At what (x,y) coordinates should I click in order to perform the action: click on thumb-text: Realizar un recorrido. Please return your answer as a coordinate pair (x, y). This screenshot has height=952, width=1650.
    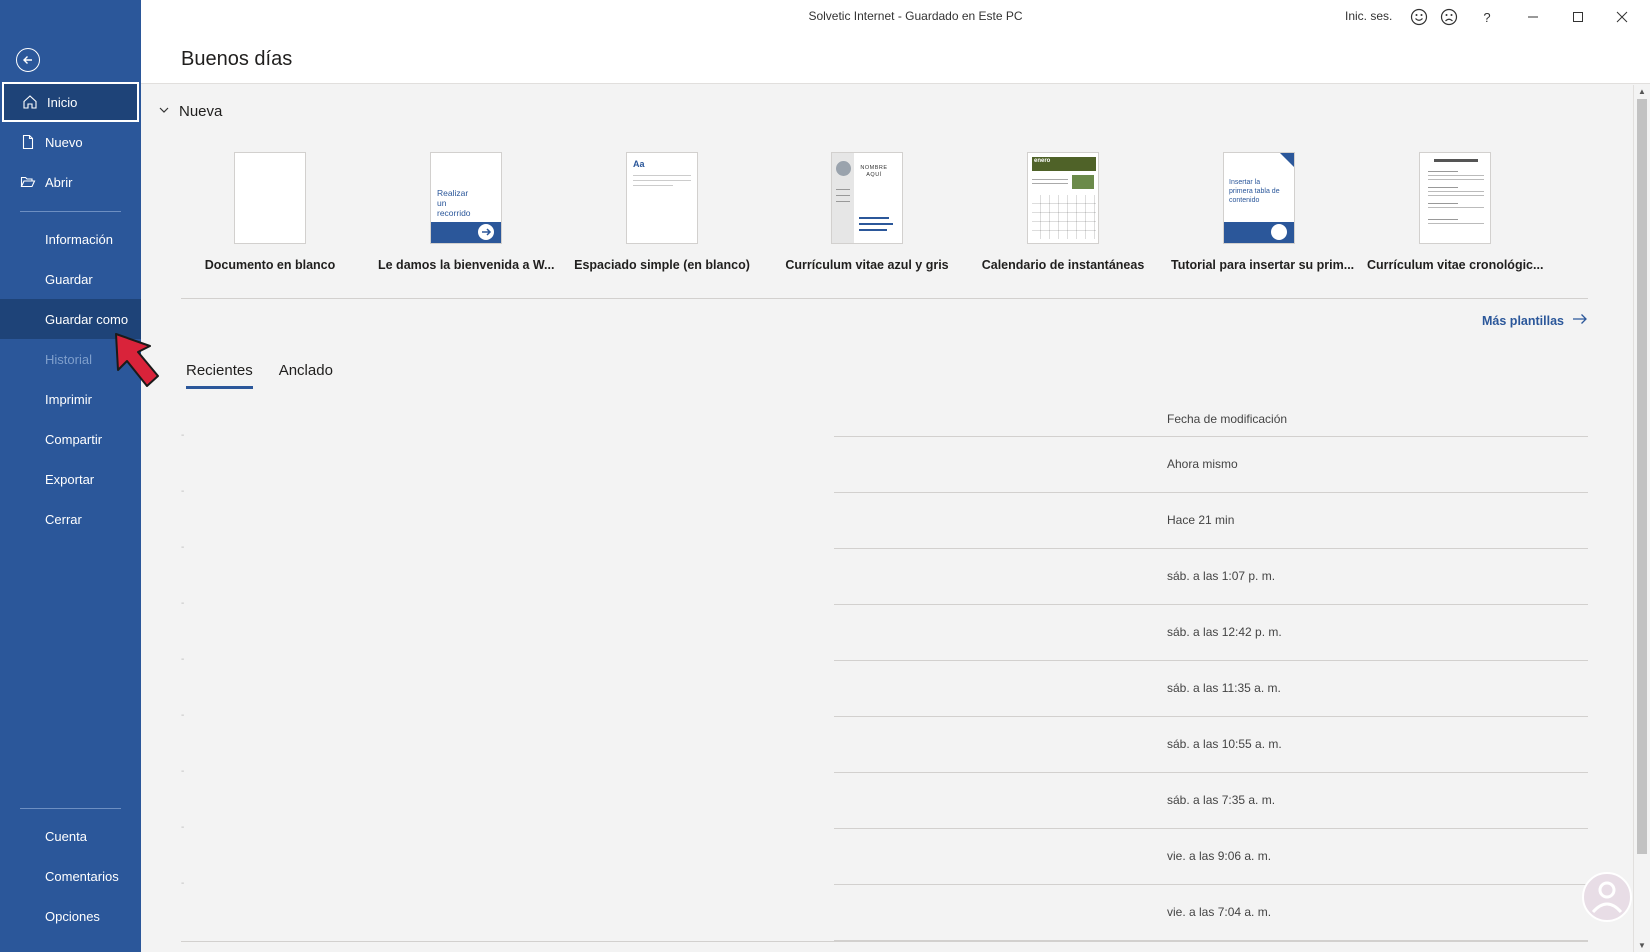
    Looking at the image, I should click on (454, 203).